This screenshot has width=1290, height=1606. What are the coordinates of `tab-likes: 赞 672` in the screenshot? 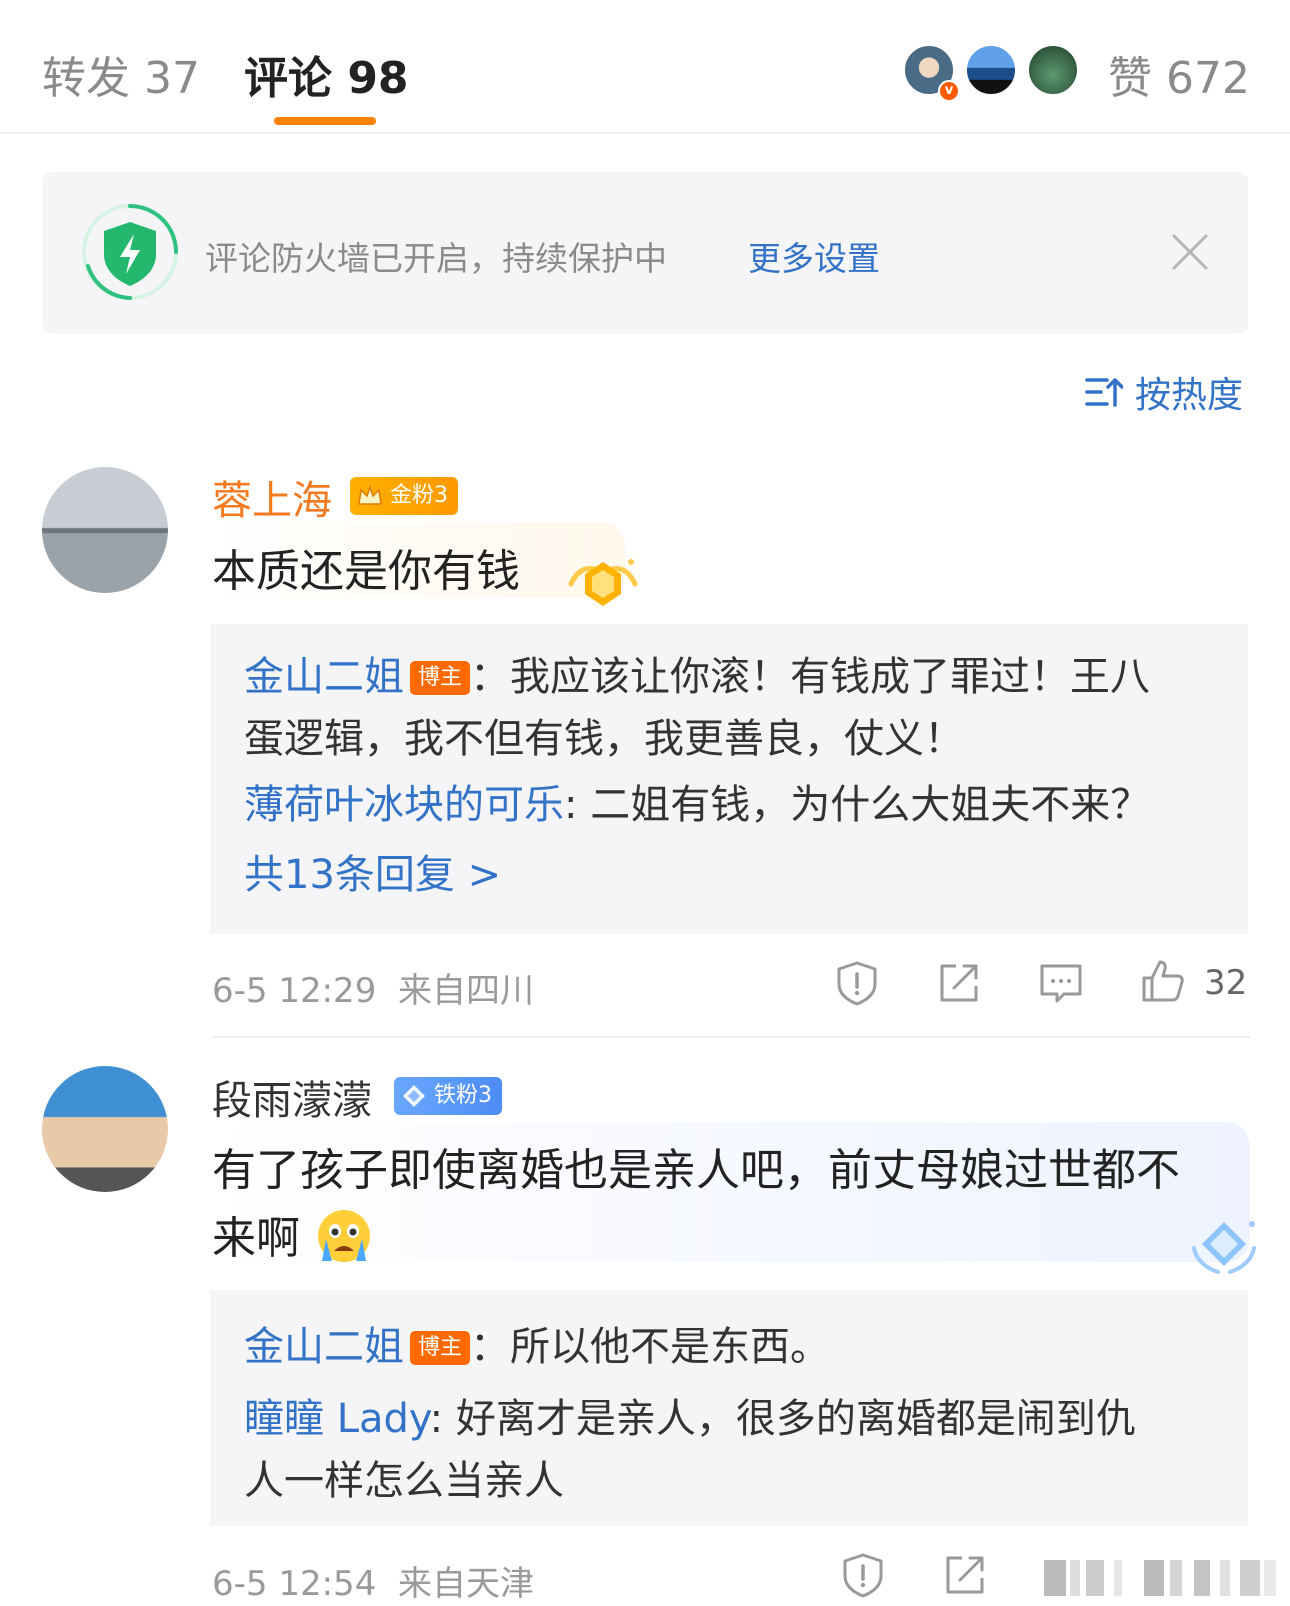 It's located at (1179, 74).